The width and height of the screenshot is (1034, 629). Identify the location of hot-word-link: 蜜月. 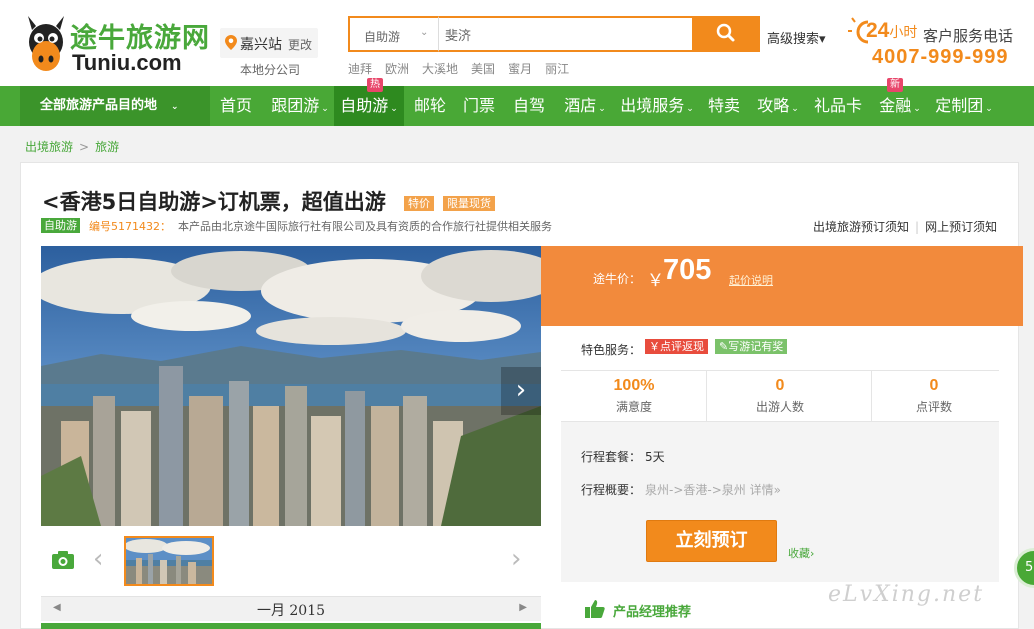
(520, 69).